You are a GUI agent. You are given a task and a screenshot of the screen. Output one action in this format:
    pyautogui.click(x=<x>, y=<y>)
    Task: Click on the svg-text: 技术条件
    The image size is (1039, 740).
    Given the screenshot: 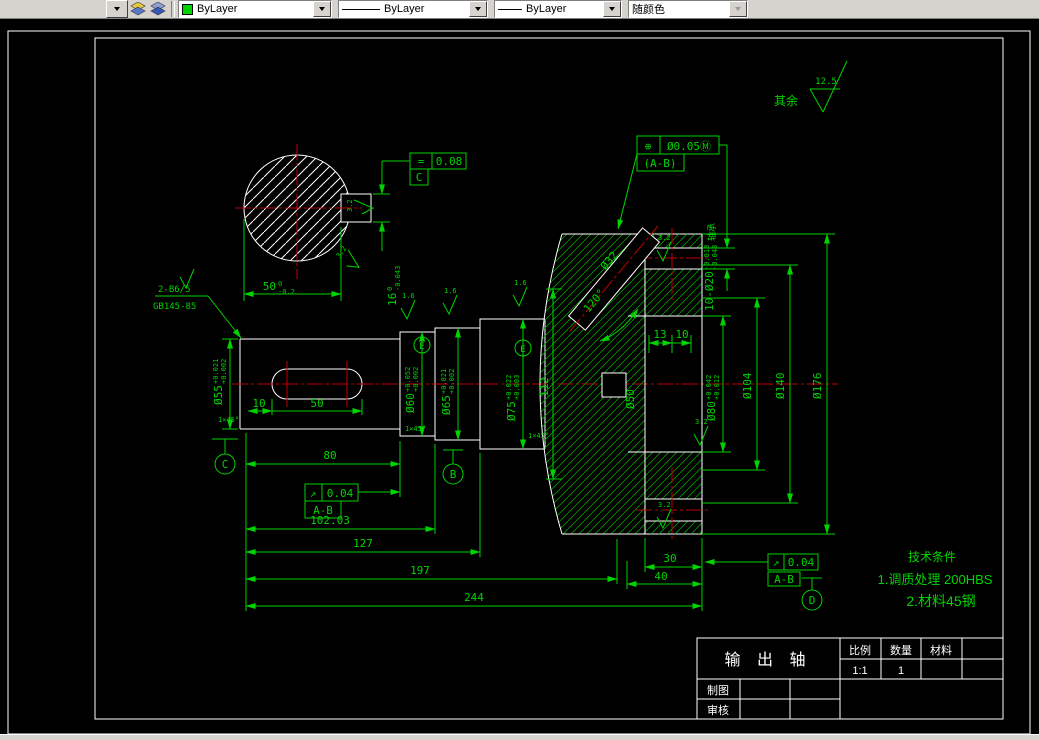 What is the action you would take?
    pyautogui.click(x=932, y=557)
    